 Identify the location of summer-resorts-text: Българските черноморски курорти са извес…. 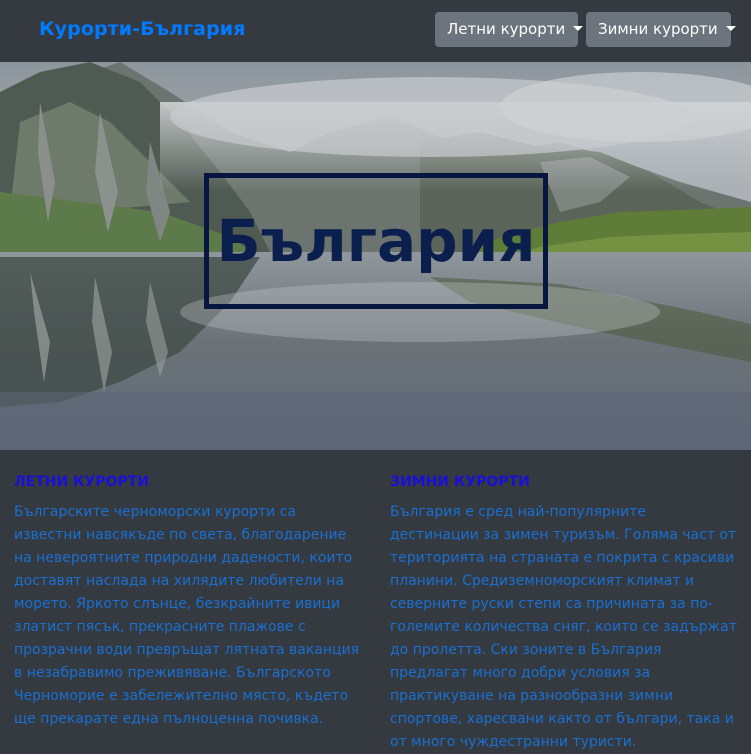
(187, 615).